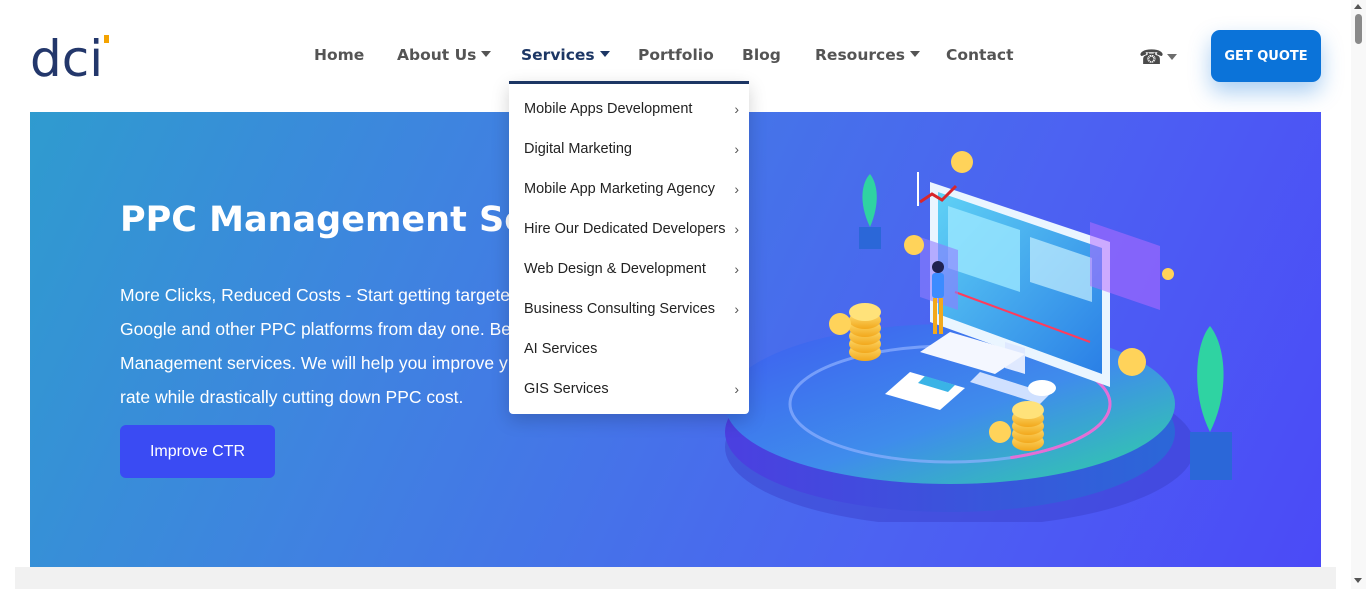 The height and width of the screenshot is (589, 1366). What do you see at coordinates (1358, 580) in the screenshot?
I see `scroll-down-arrow-icon` at bounding box center [1358, 580].